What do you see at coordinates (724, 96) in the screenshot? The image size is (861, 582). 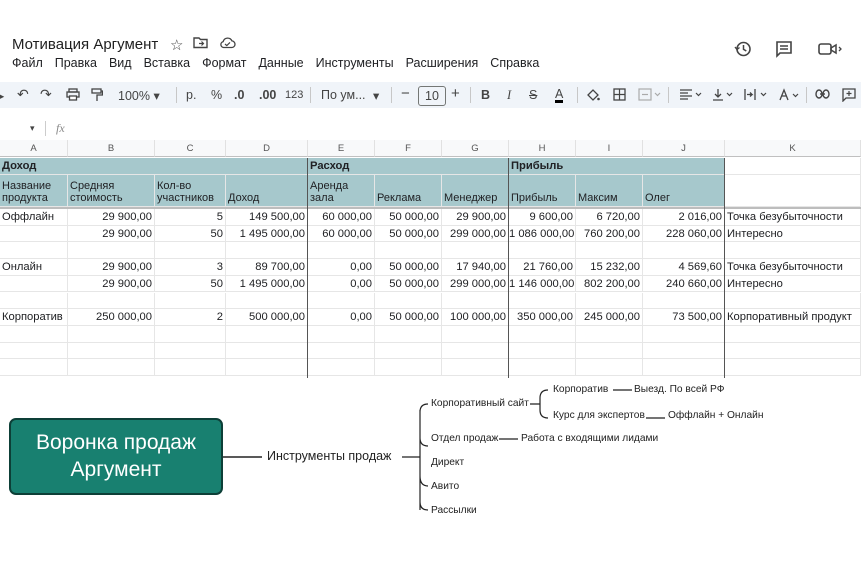 I see `vertical-align-icon` at bounding box center [724, 96].